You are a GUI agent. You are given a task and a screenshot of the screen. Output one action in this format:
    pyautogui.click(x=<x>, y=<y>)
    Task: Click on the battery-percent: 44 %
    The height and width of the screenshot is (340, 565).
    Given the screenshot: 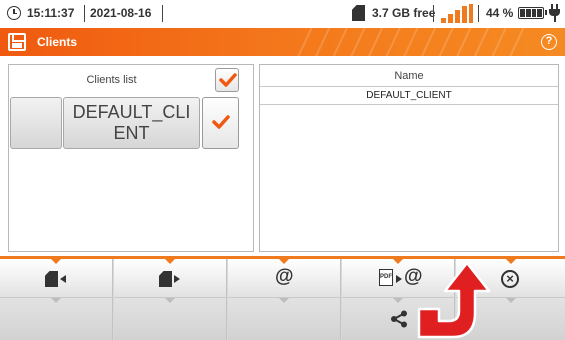 What is the action you would take?
    pyautogui.click(x=500, y=13)
    